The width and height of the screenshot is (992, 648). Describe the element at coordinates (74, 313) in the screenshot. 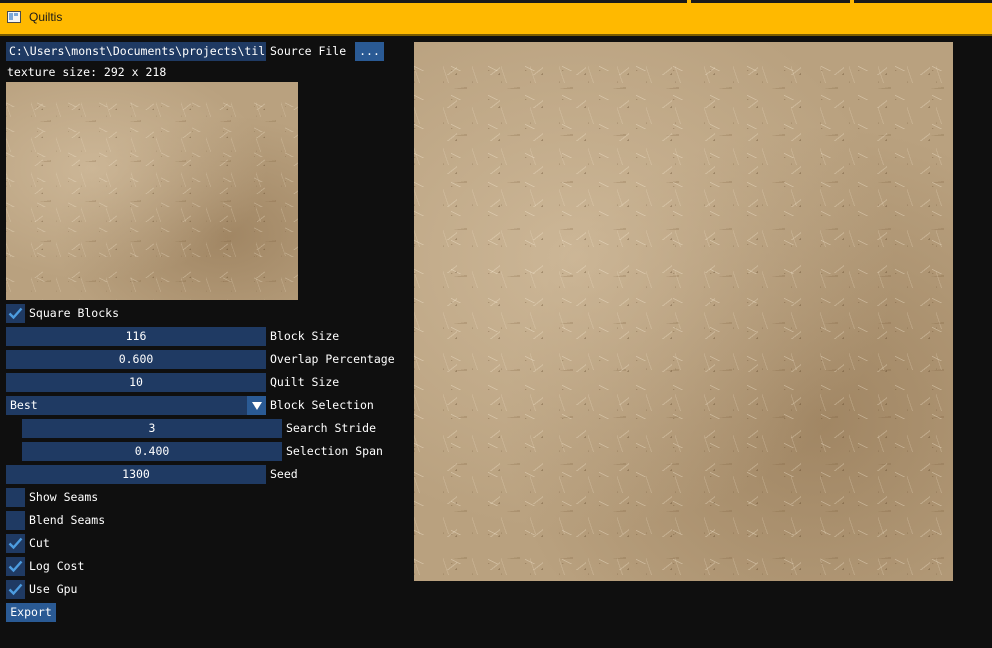

I see `square-blocks-label: Square Blocks` at that location.